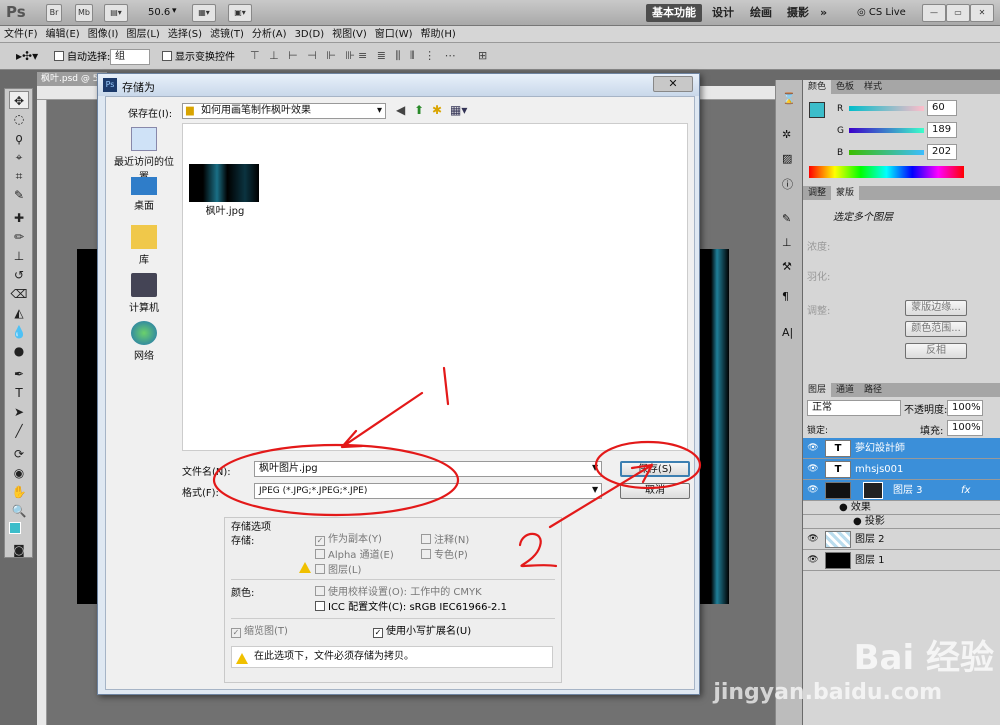  I want to click on clone-stamp-icon: ⊥, so click(19, 256).